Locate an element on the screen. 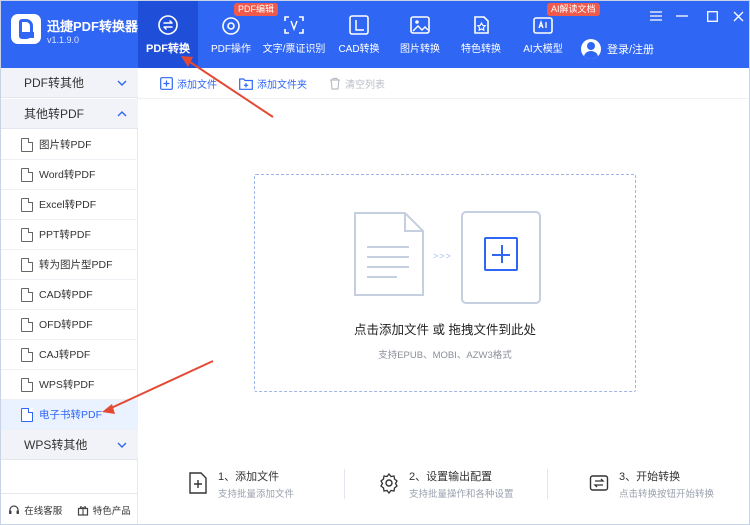  sidebar-item-label: CAD转PDF is located at coordinates (66, 295).